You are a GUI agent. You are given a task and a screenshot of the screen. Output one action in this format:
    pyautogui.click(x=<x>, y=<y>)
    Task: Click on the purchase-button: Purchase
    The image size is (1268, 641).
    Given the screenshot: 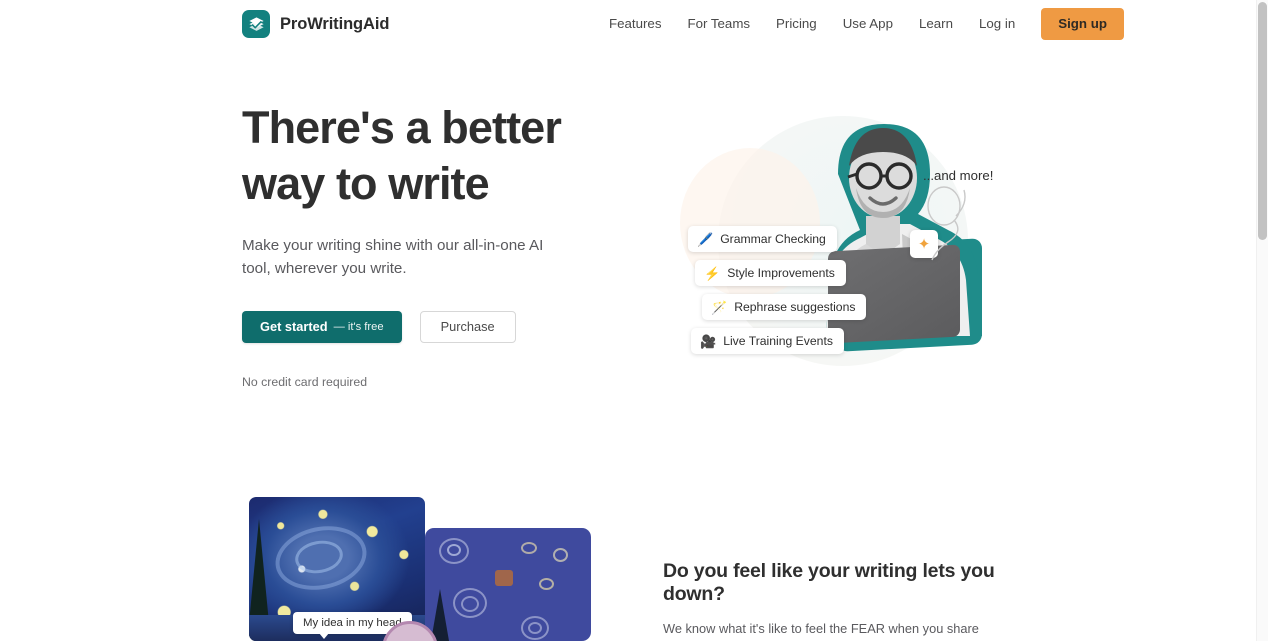 What is the action you would take?
    pyautogui.click(x=467, y=326)
    